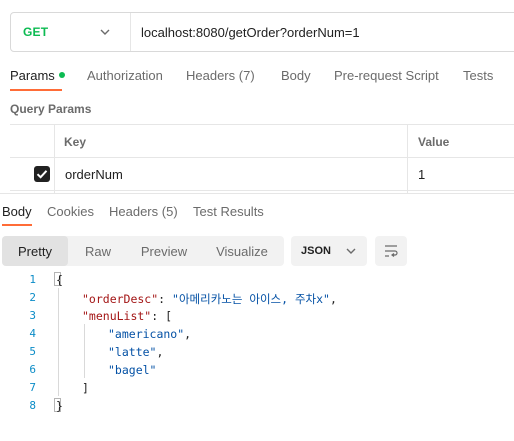  I want to click on tab-params: Params, so click(37, 75).